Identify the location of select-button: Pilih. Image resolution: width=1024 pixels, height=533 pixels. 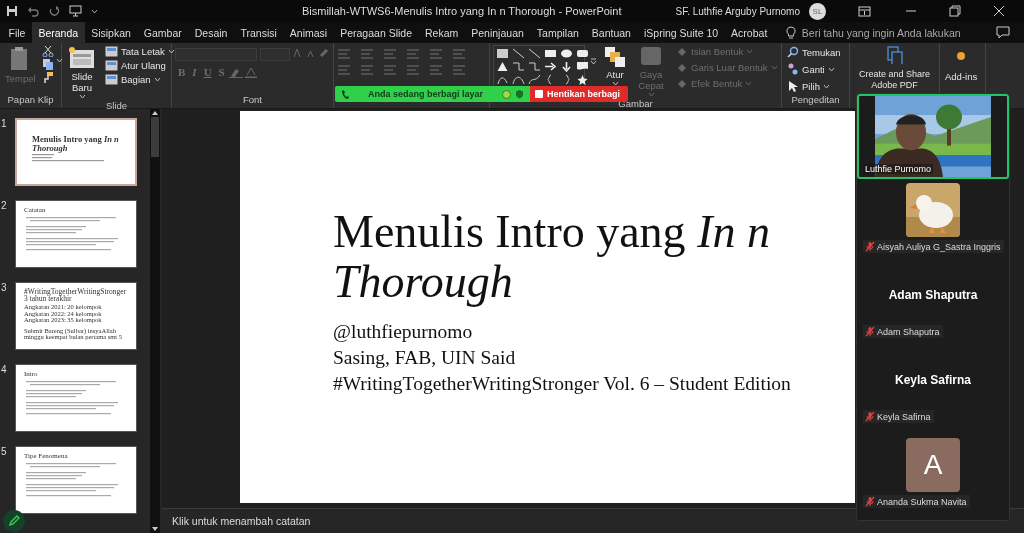
(814, 86).